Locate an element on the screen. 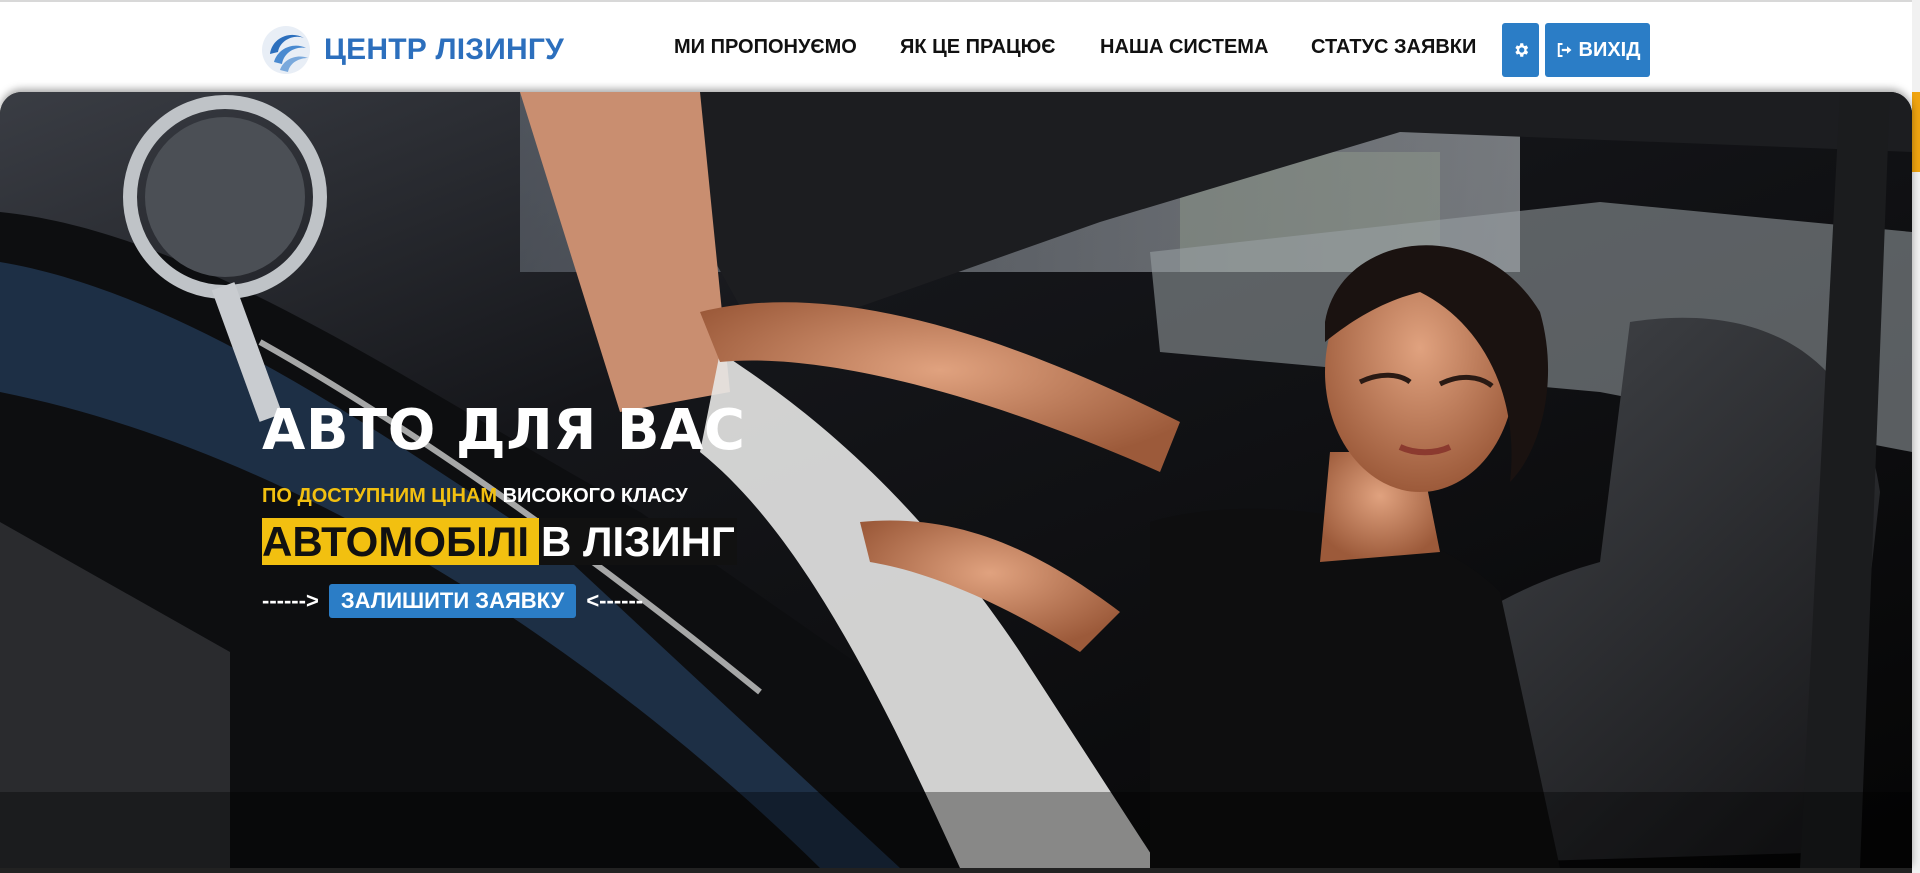 This screenshot has width=1920, height=873. brand-logo: ЦЕНТР ЛІЗИНГУ is located at coordinates (412, 50).